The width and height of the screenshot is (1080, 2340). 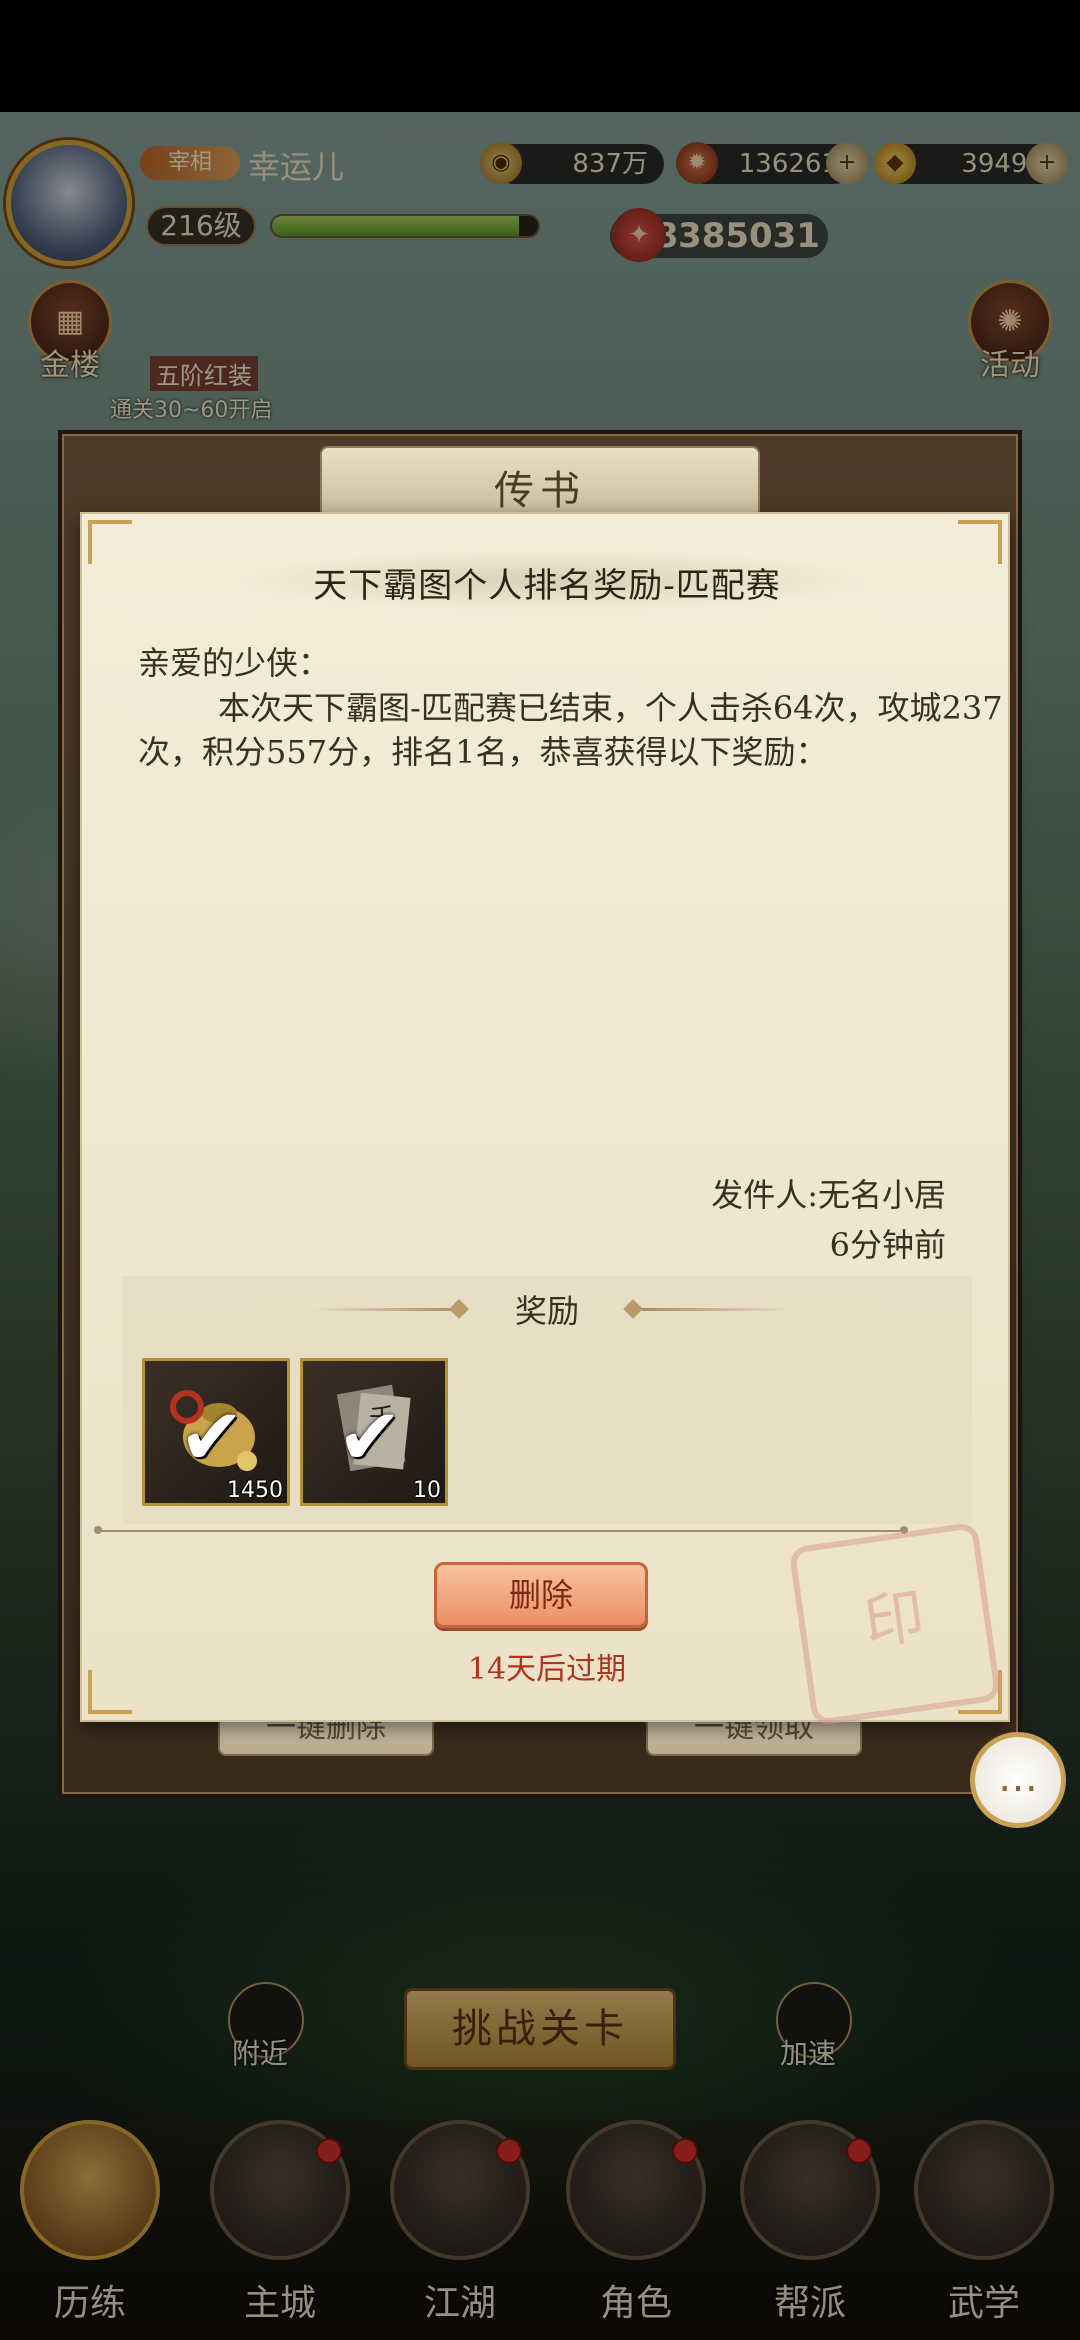 I want to click on reward-item-2: 千 ✔ 10, so click(x=374, y=1432).